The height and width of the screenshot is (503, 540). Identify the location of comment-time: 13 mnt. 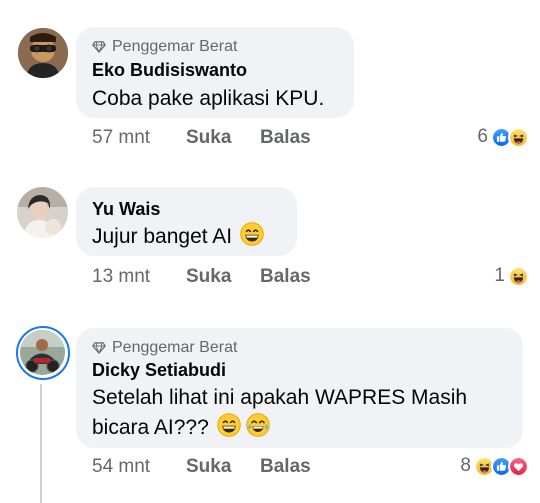
(139, 277).